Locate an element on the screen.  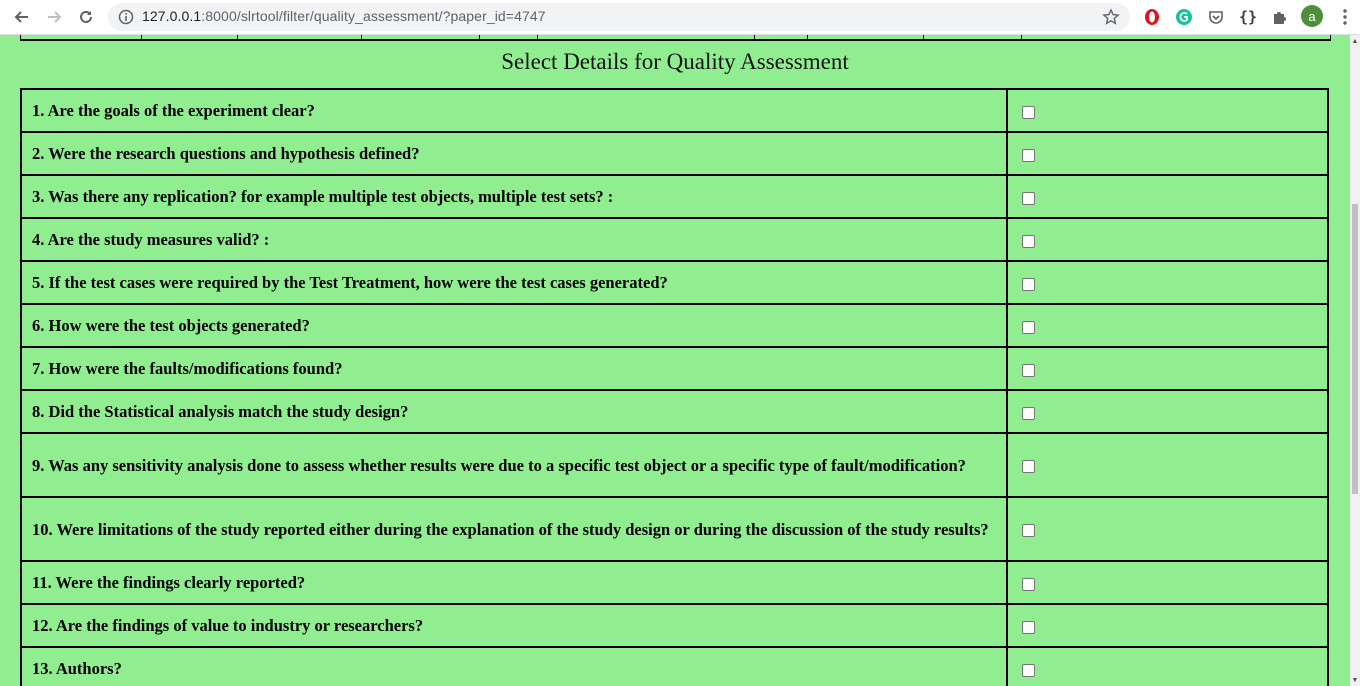
reload-button is located at coordinates (86, 17).